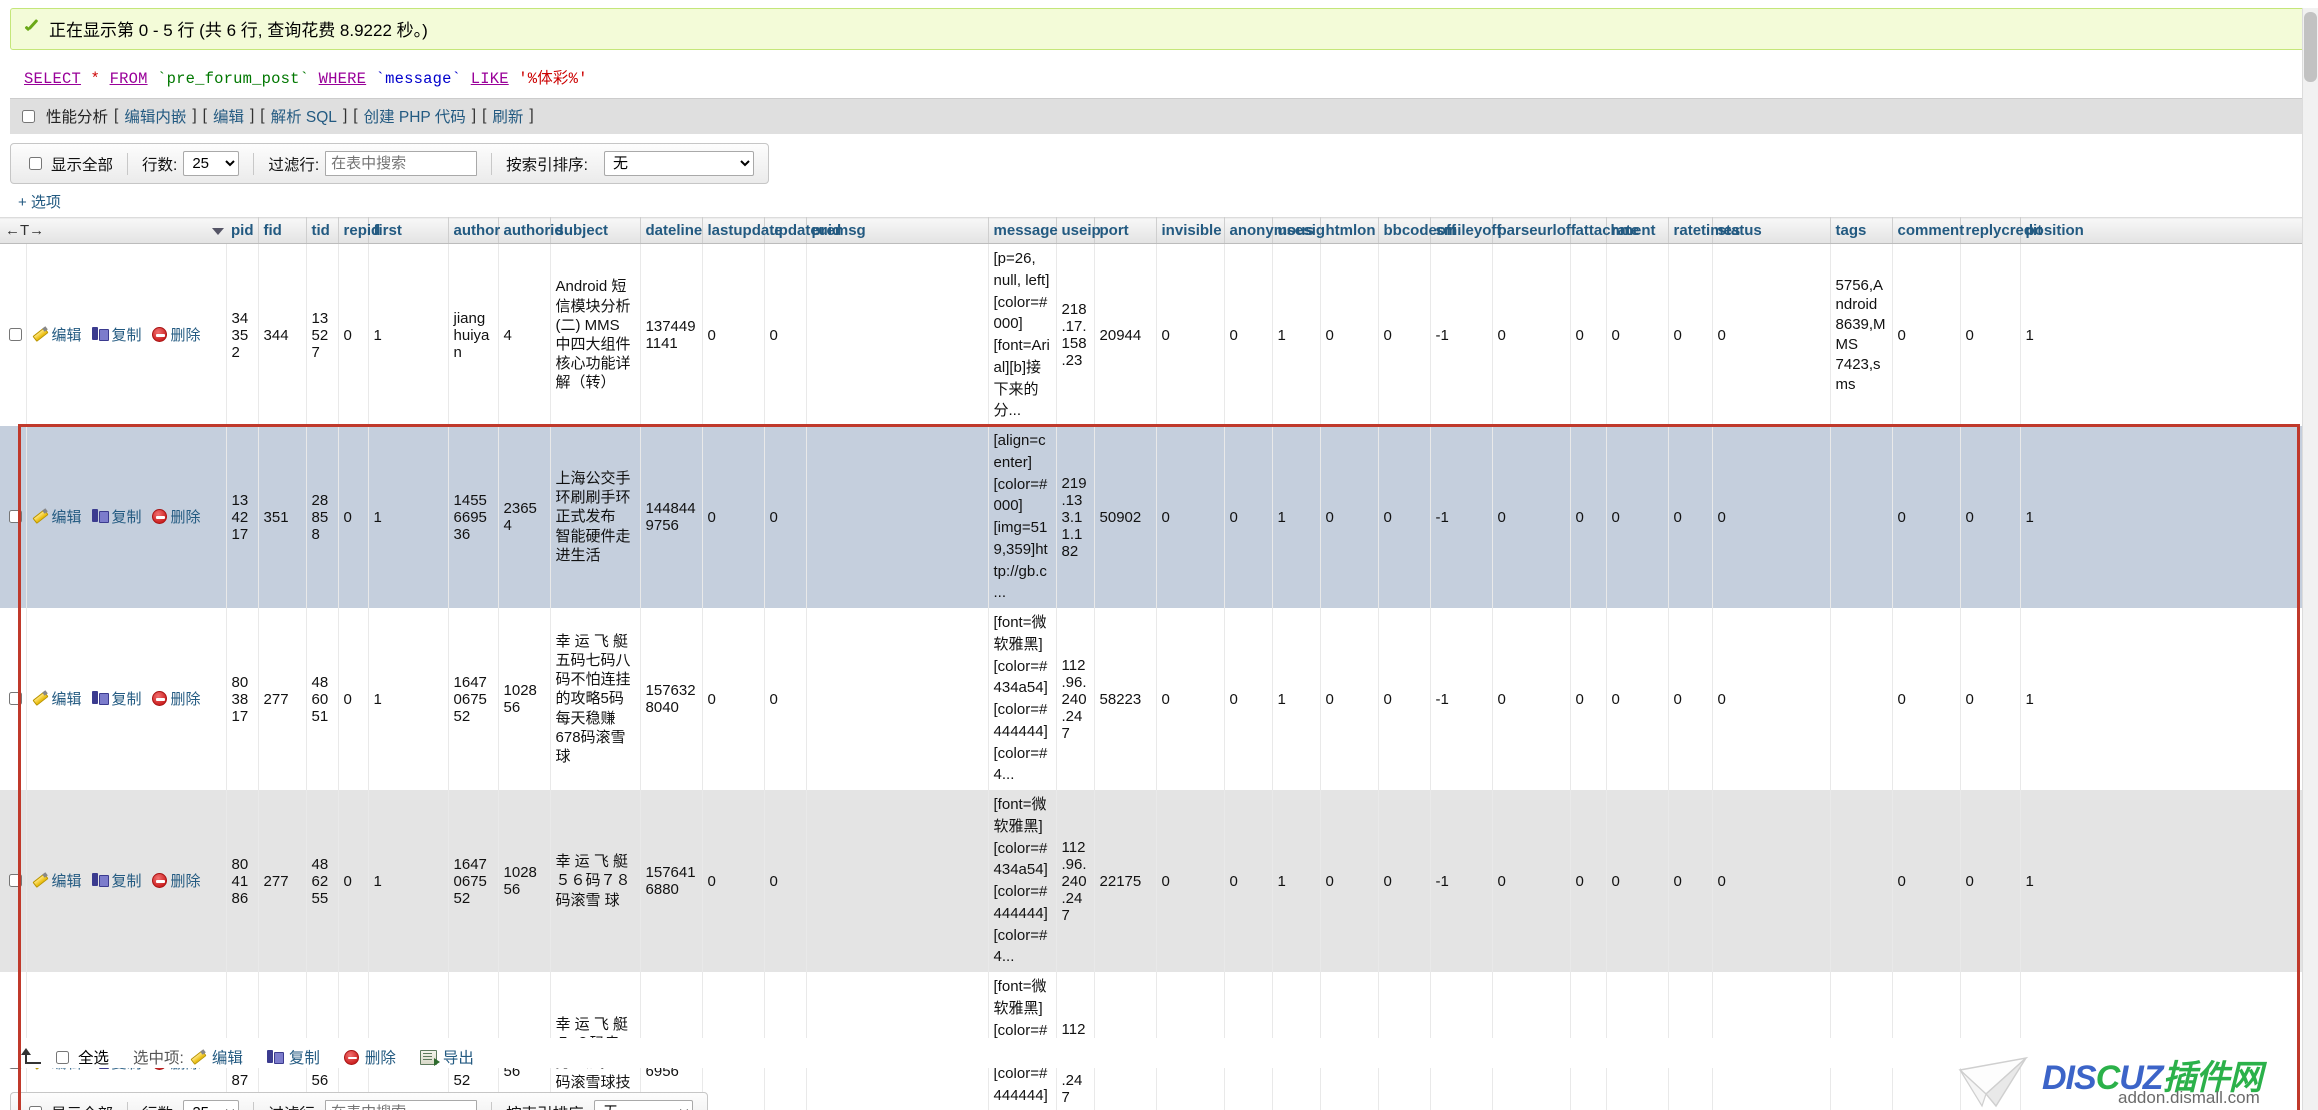  Describe the element at coordinates (28, 116) in the screenshot. I see `profiling-checkbox` at that location.